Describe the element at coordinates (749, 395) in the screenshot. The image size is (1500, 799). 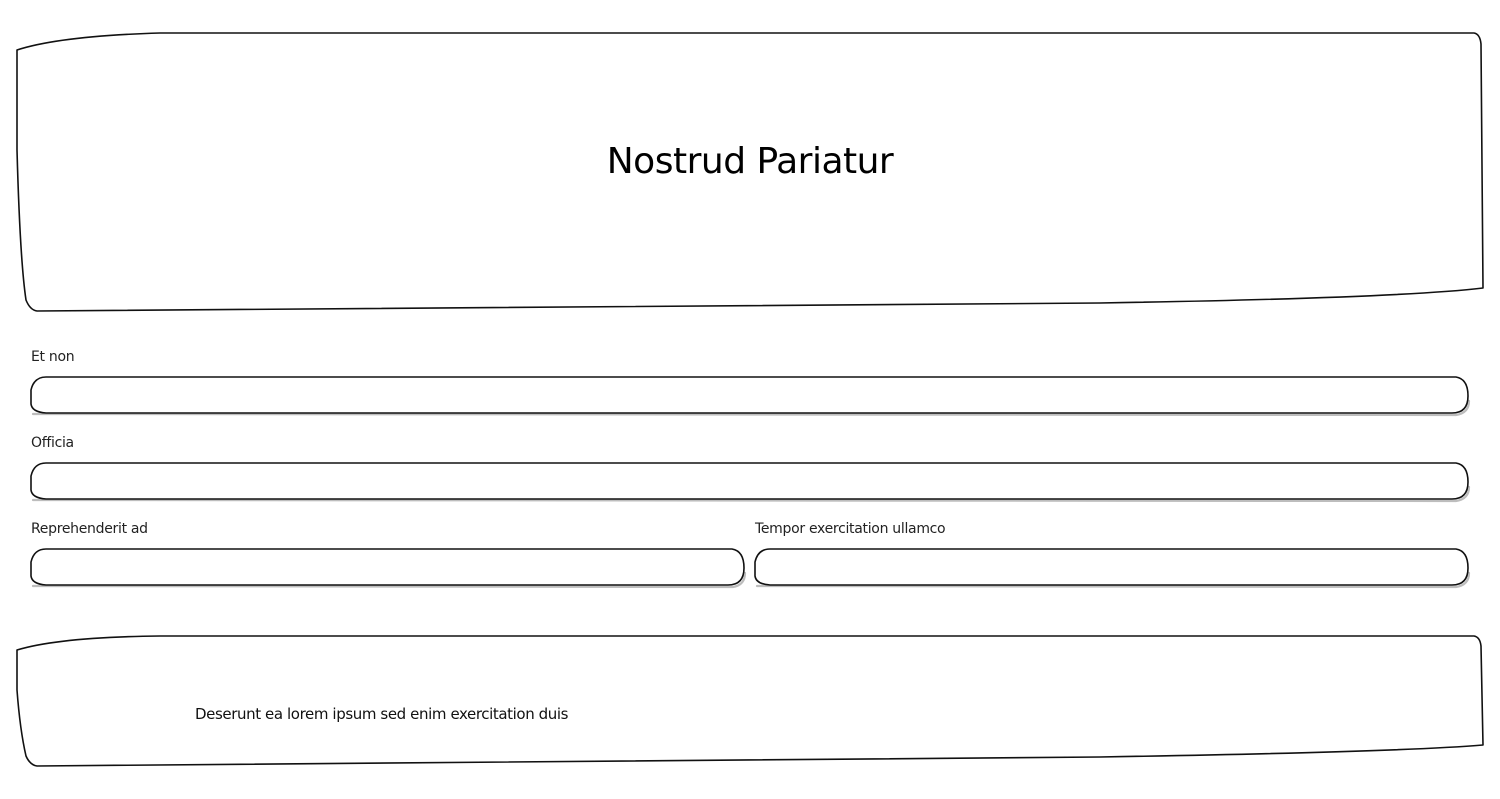
I see `et-non-input` at that location.